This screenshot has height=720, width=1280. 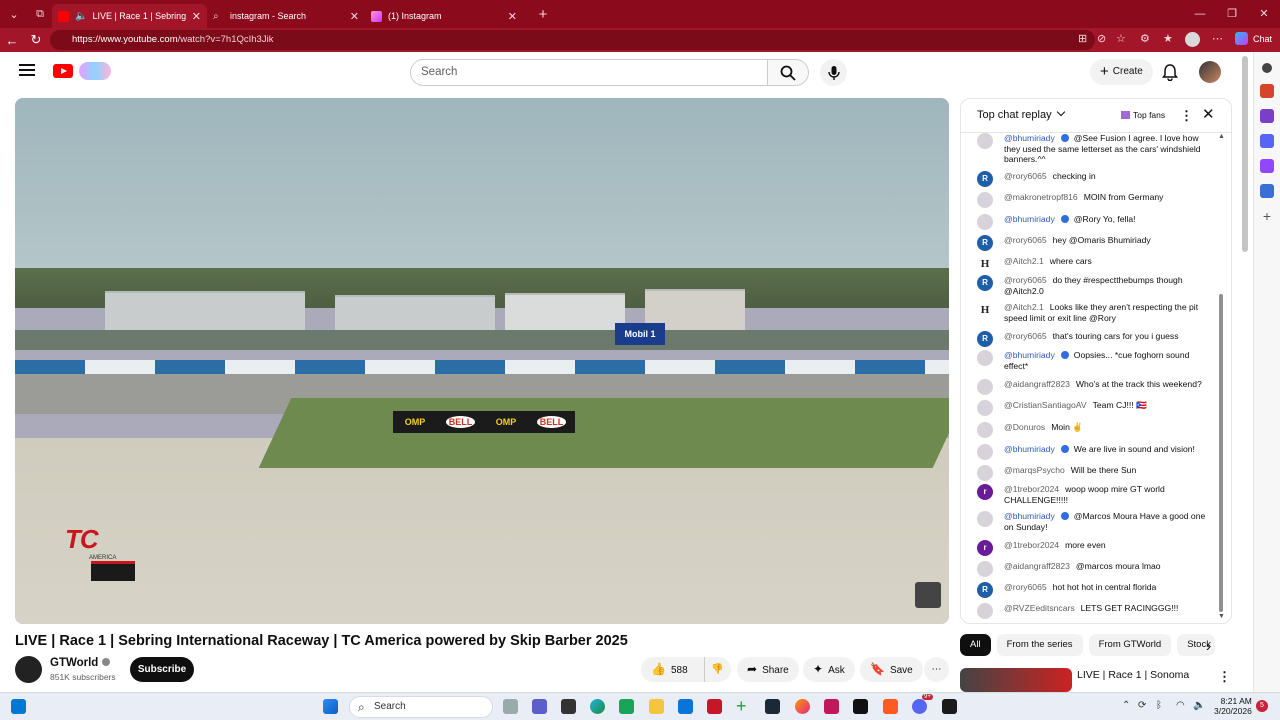 I want to click on app-icon, so click(x=626, y=706).